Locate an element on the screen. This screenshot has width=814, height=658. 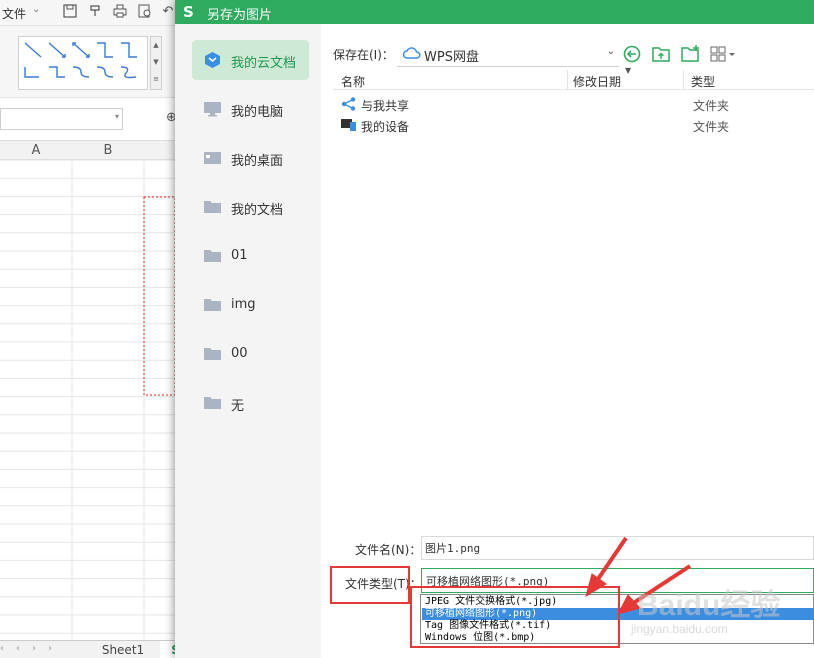
watermark-url: jingyan.baidu.com is located at coordinates (679, 629).